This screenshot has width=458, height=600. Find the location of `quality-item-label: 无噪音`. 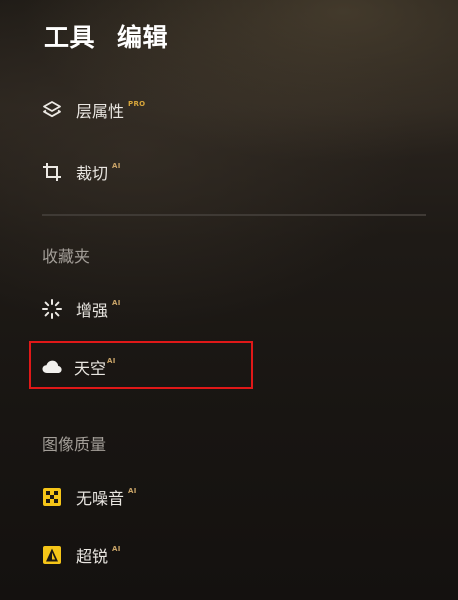

quality-item-label: 无噪音 is located at coordinates (100, 498).